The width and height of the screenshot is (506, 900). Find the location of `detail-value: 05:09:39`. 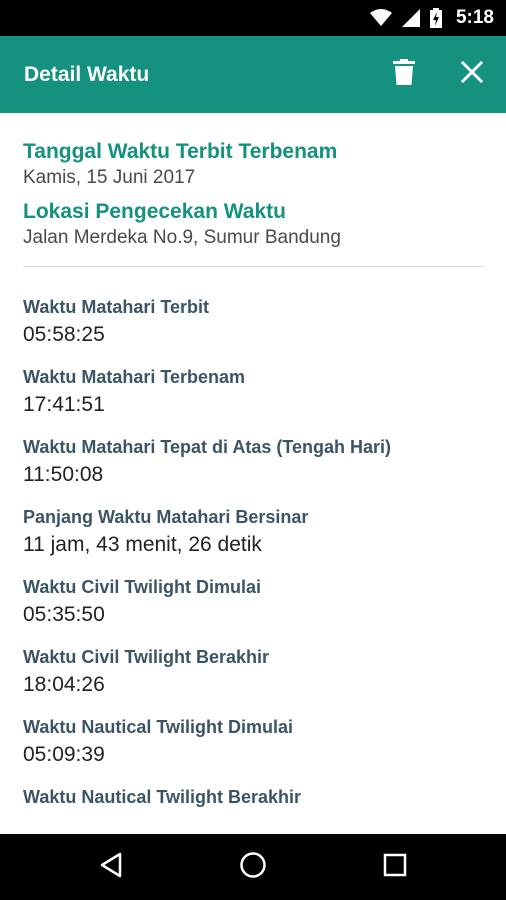

detail-value: 05:09:39 is located at coordinates (64, 754).